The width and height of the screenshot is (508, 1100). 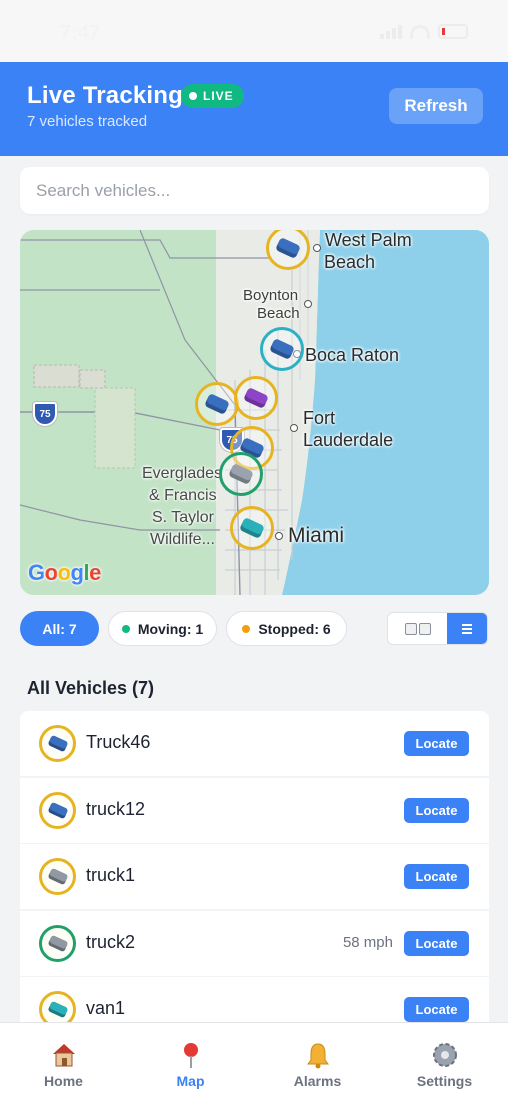 What do you see at coordinates (254, 943) in the screenshot?
I see `vehicle-row: truck2 58 mph Locate` at bounding box center [254, 943].